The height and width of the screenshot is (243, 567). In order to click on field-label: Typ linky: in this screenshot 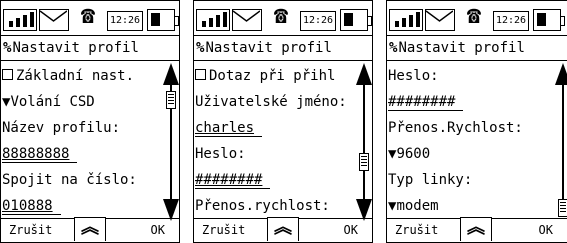, I will do `click(430, 180)`.